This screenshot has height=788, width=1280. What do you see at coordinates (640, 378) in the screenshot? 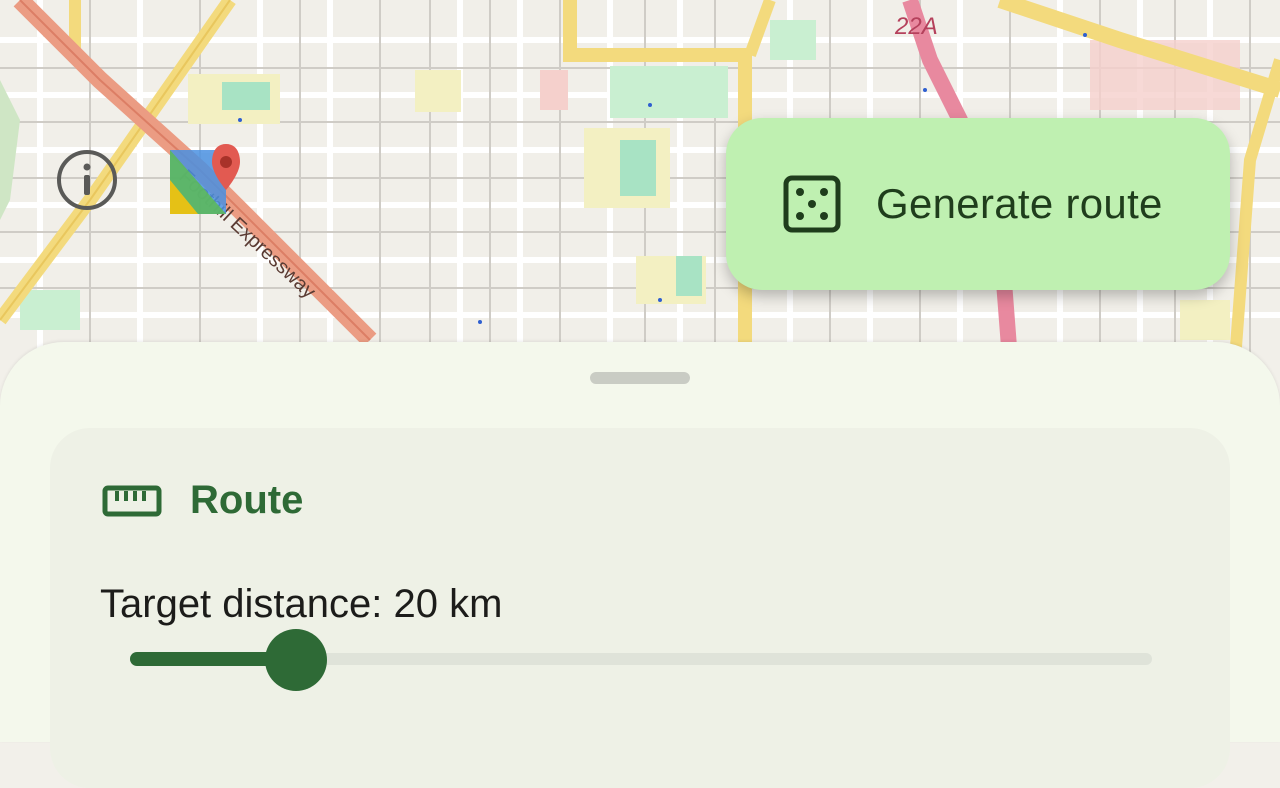
I see `sheet-drag-handle` at bounding box center [640, 378].